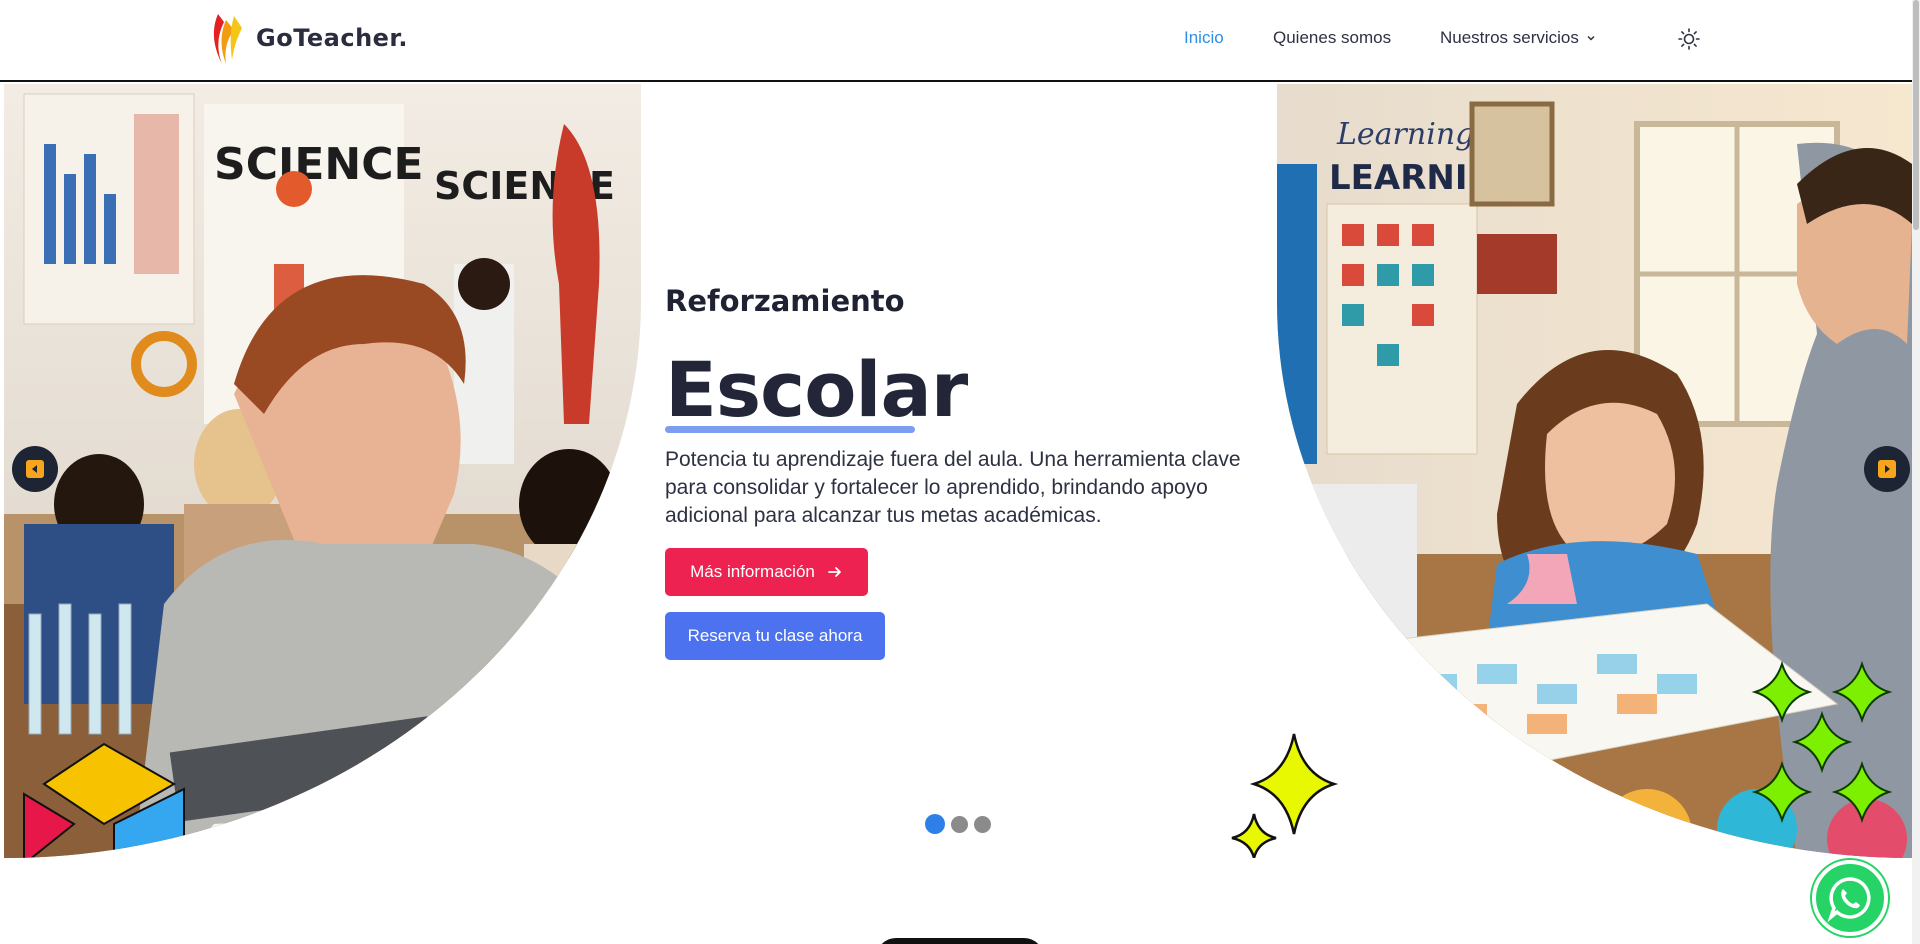  I want to click on more-info-button: Más información, so click(766, 572).